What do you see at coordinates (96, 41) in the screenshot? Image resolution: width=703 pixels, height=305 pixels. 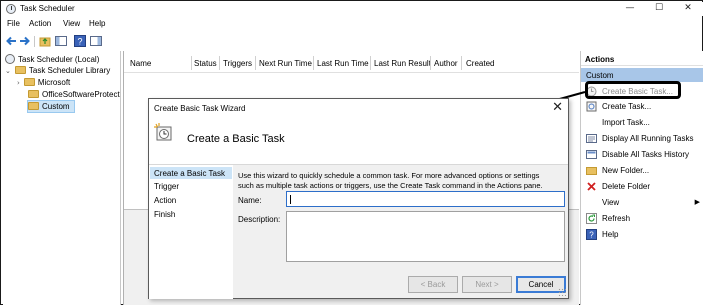 I see `show-hide-action-pane-icon` at bounding box center [96, 41].